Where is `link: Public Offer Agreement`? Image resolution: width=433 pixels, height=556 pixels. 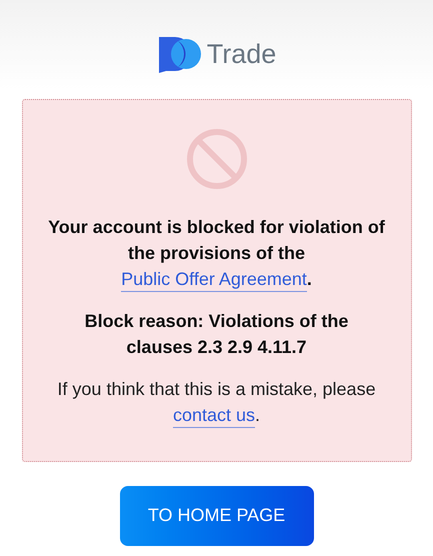 link: Public Offer Agreement is located at coordinates (214, 280).